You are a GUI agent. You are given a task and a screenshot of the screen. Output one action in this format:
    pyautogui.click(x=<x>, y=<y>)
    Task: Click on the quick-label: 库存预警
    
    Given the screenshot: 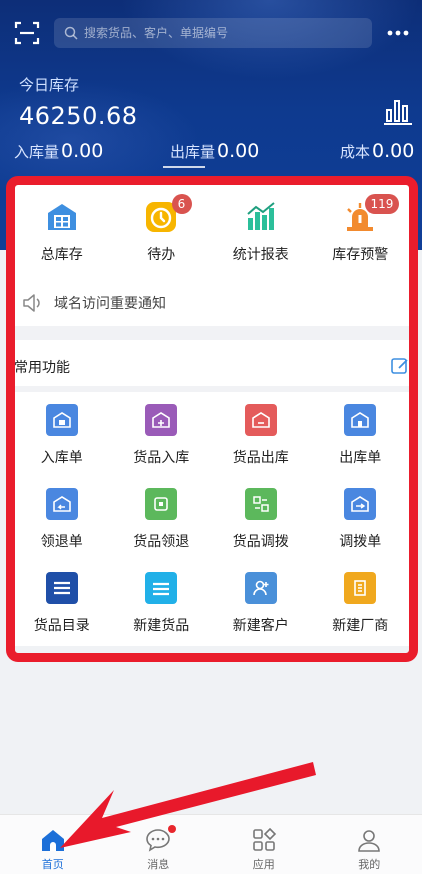 What is the action you would take?
    pyautogui.click(x=360, y=255)
    